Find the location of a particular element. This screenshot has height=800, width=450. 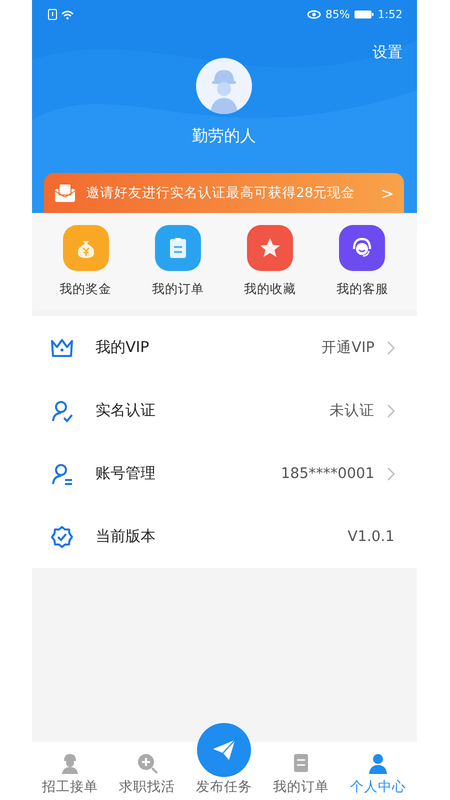

nav-tab: 发布任务 is located at coordinates (224, 759).